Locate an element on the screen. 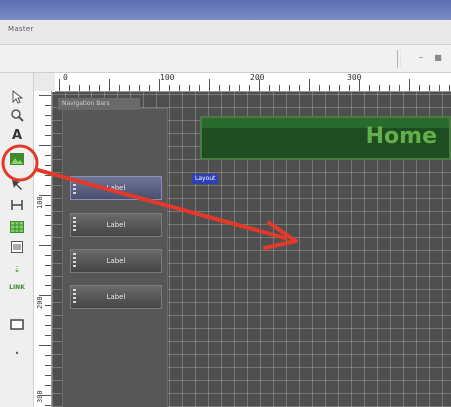 The width and height of the screenshot is (451, 407). layer-tag: Layout is located at coordinates (205, 179).